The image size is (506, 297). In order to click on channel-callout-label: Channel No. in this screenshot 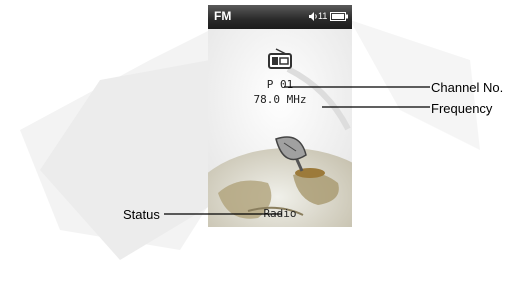, I will do `click(467, 87)`.